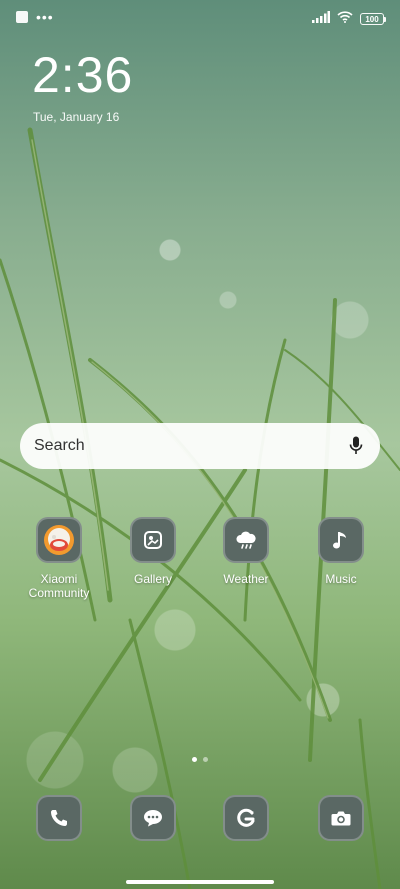 The image size is (400, 889). Describe the element at coordinates (82, 75) in the screenshot. I see `clock-time: 2:36` at that location.